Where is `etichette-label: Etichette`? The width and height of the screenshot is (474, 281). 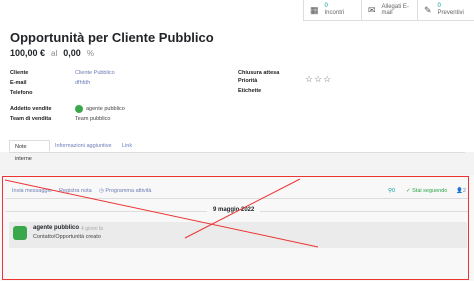 etichette-label: Etichette is located at coordinates (250, 91).